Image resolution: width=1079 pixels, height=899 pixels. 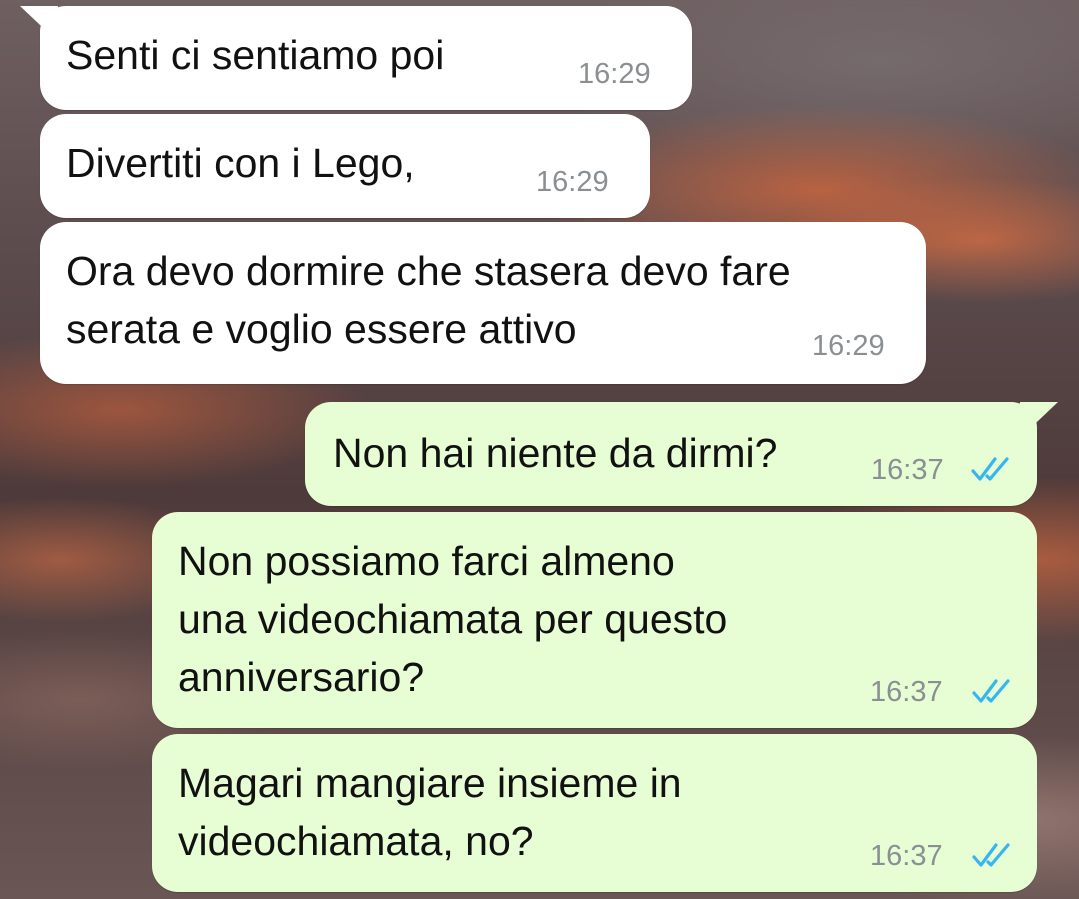 What do you see at coordinates (428, 271) in the screenshot?
I see `message-text-line: Ora devo dormire che stasera devo fare` at bounding box center [428, 271].